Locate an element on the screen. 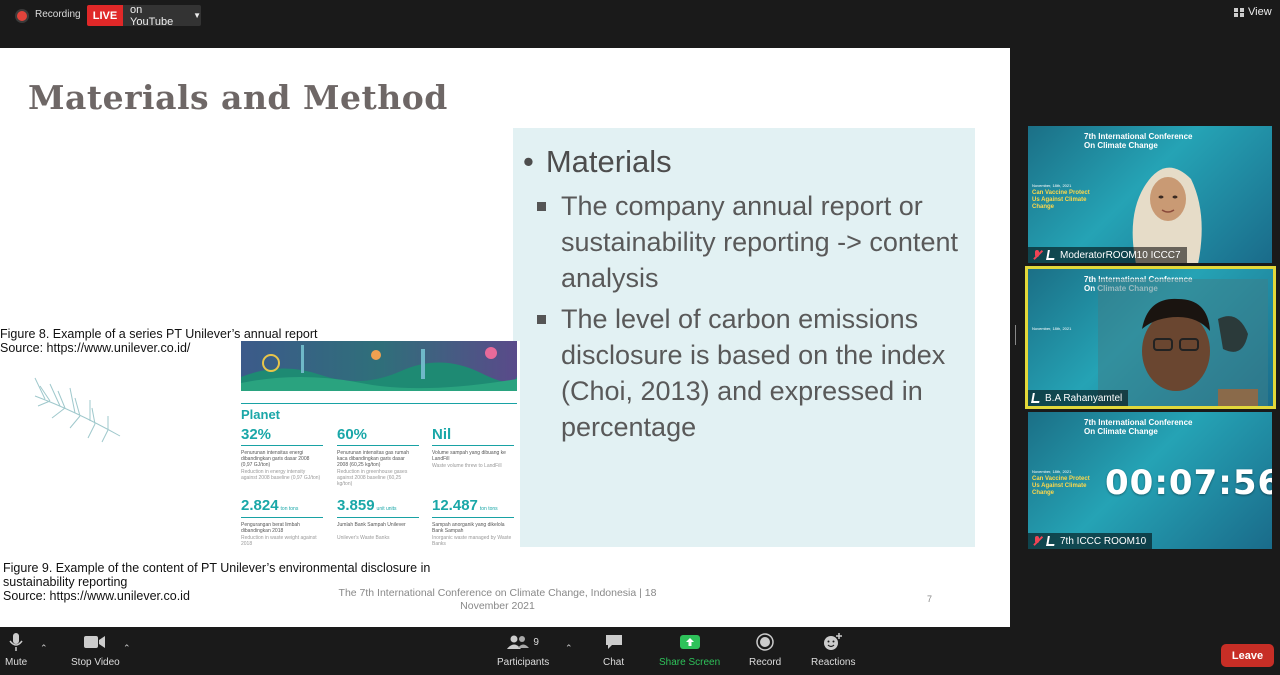 Image resolution: width=1280 pixels, height=675 pixels. participants-icon: 9 is located at coordinates (523, 642).